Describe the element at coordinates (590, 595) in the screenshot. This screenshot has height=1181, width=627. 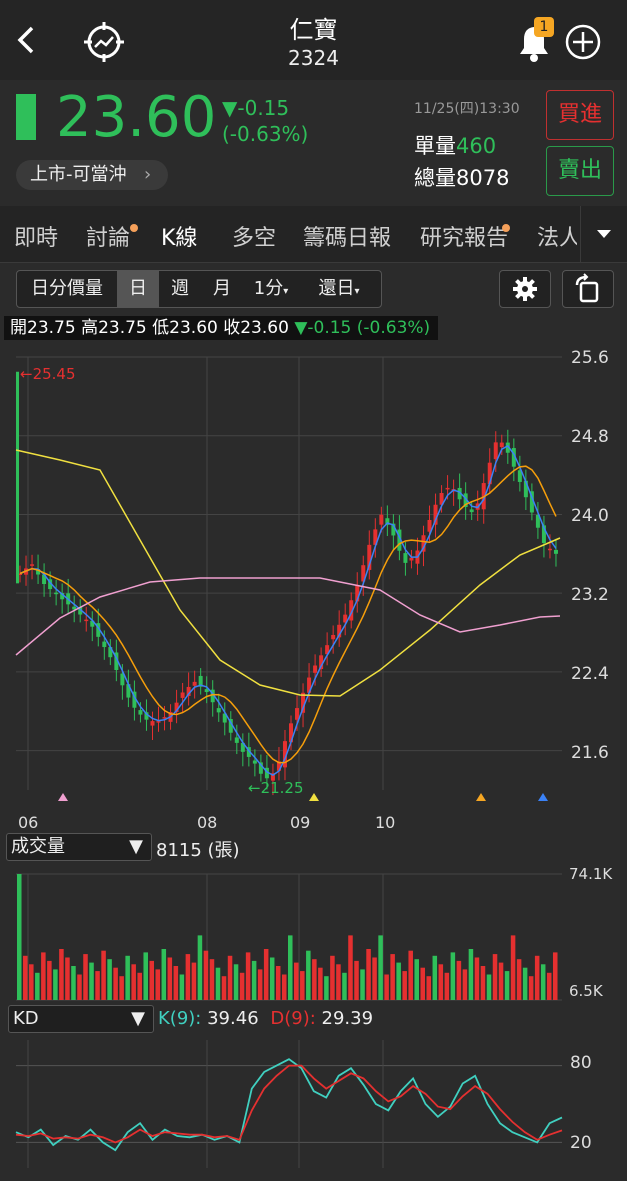
I see `price-tick: 23.2` at that location.